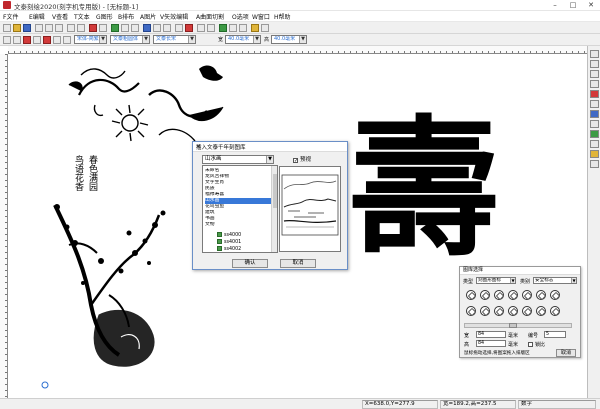 The image size is (600, 409). I want to click on menu-help: H帮助, so click(282, 16).